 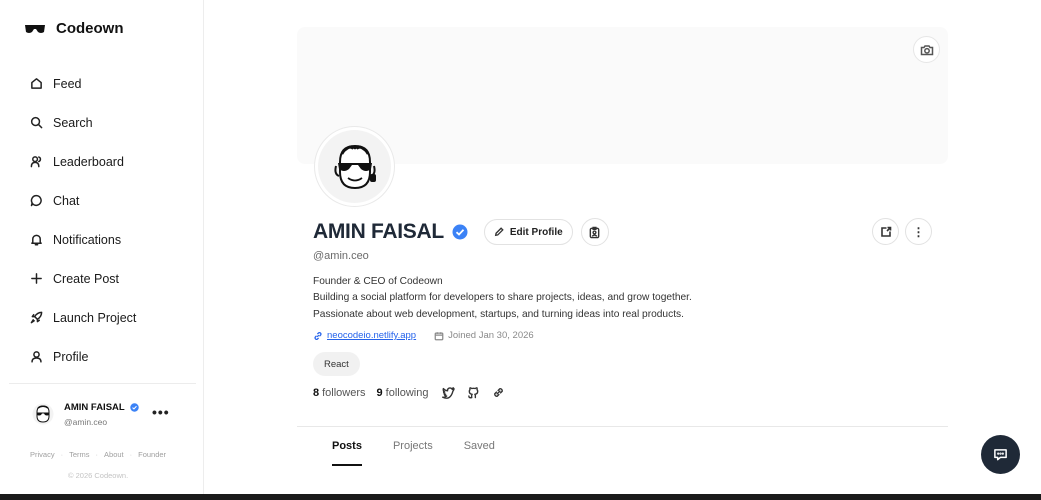 I want to click on website-link: neocodeio.netlify.app, so click(x=364, y=335).